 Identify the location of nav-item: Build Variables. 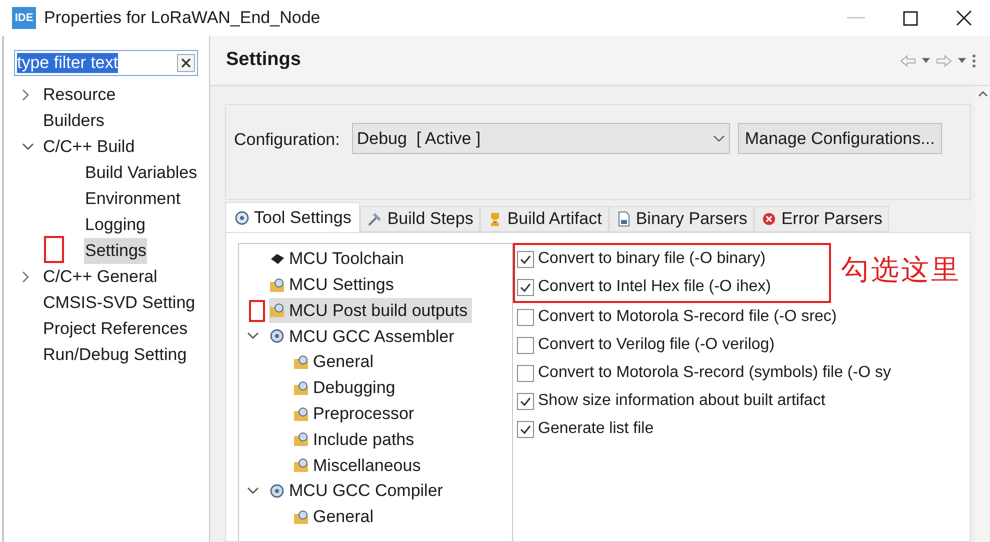
(141, 173).